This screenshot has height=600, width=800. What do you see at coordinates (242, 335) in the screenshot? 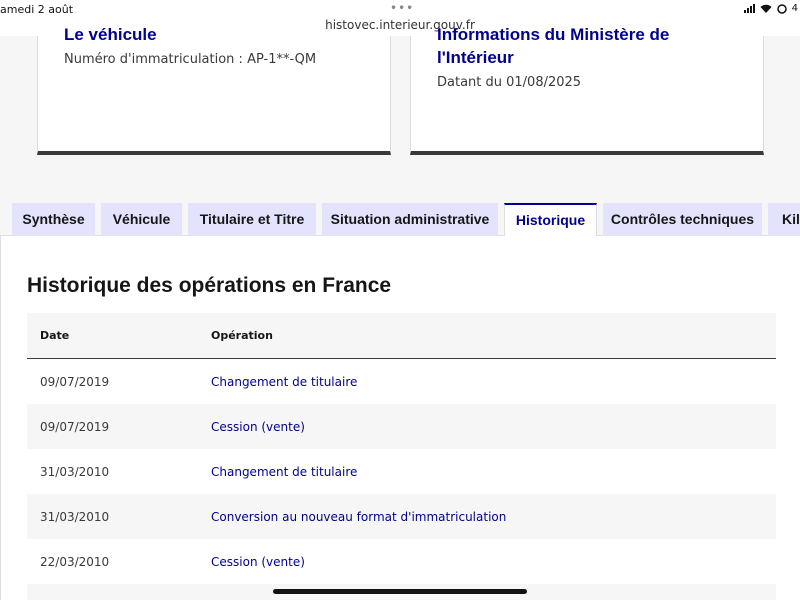
I see `header-operation: Opération` at bounding box center [242, 335].